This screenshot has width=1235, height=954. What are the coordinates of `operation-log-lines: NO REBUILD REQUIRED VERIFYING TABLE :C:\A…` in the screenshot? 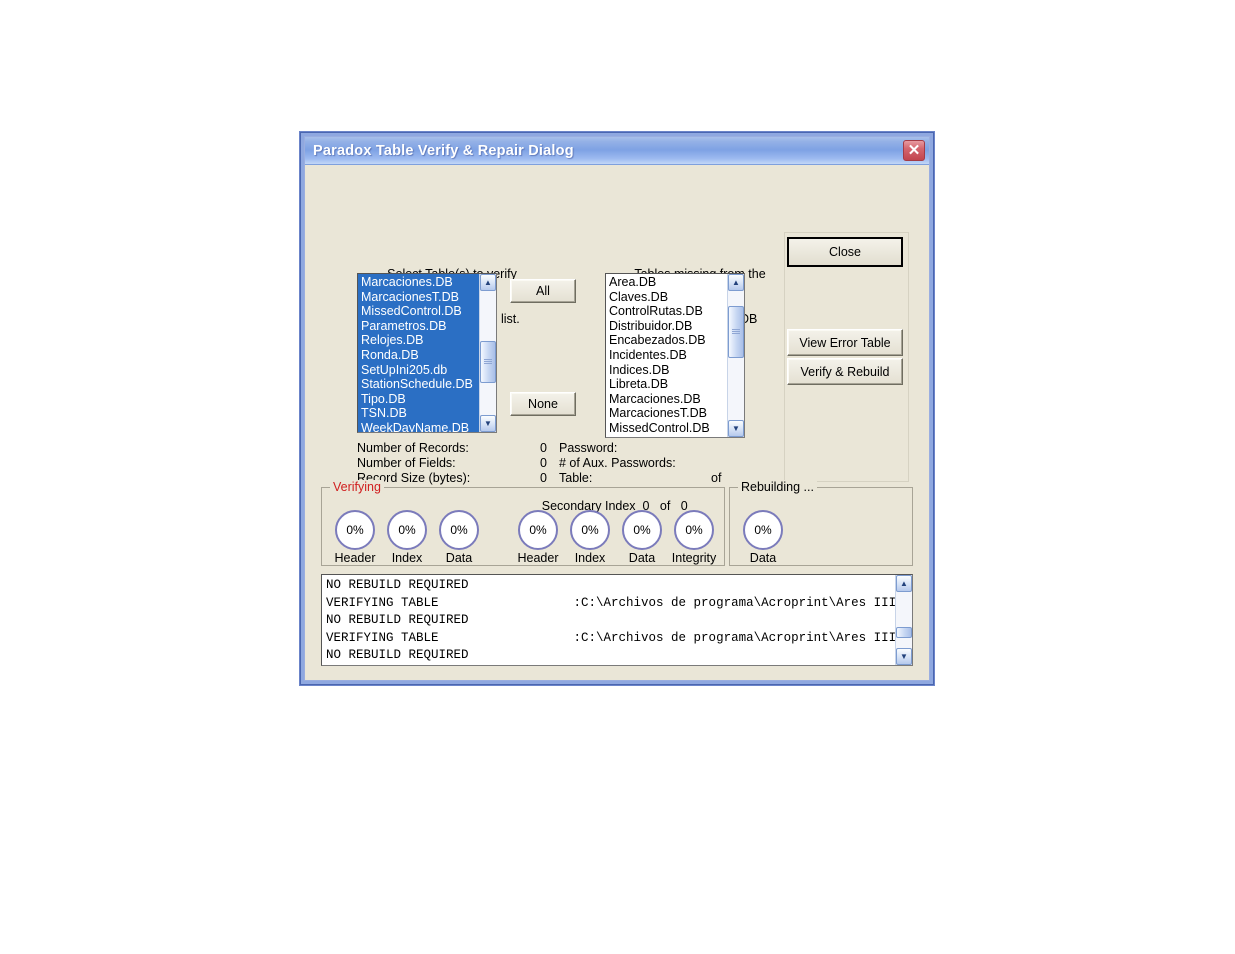 It's located at (608, 620).